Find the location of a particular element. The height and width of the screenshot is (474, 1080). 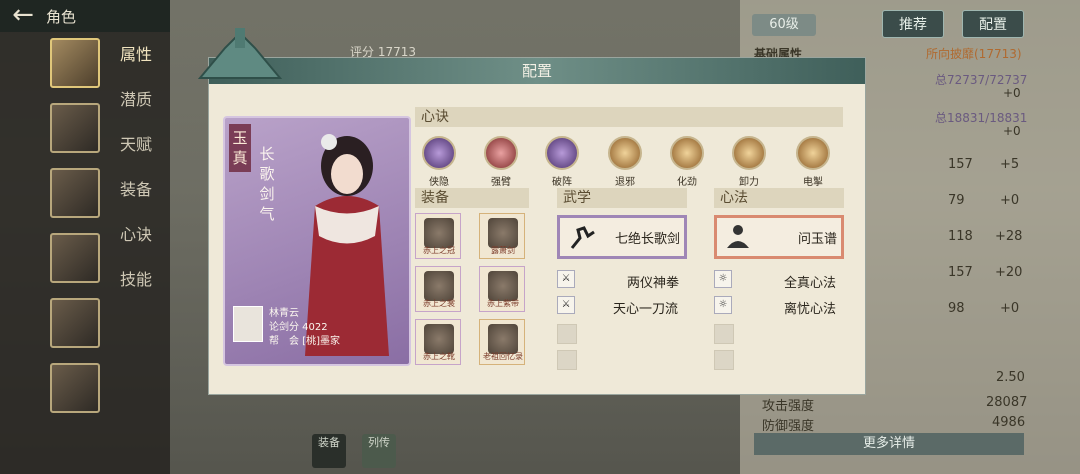

skill-label: 电掣 is located at coordinates (813, 182).